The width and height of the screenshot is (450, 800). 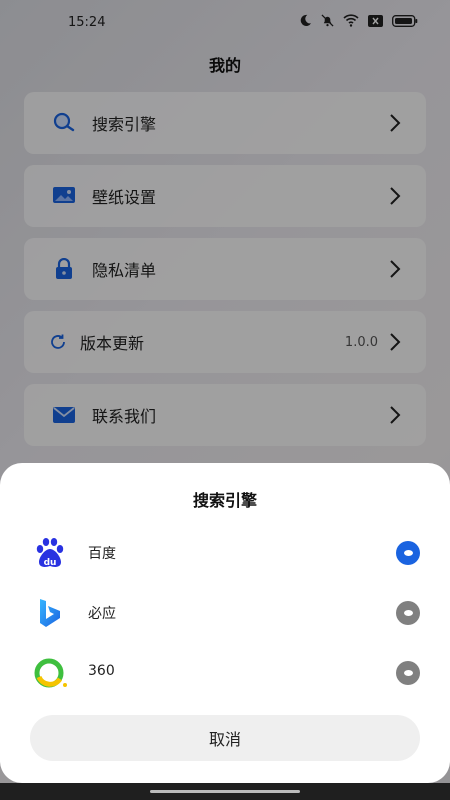 I want to click on sheet-title: 搜索引擎, so click(x=224, y=500).